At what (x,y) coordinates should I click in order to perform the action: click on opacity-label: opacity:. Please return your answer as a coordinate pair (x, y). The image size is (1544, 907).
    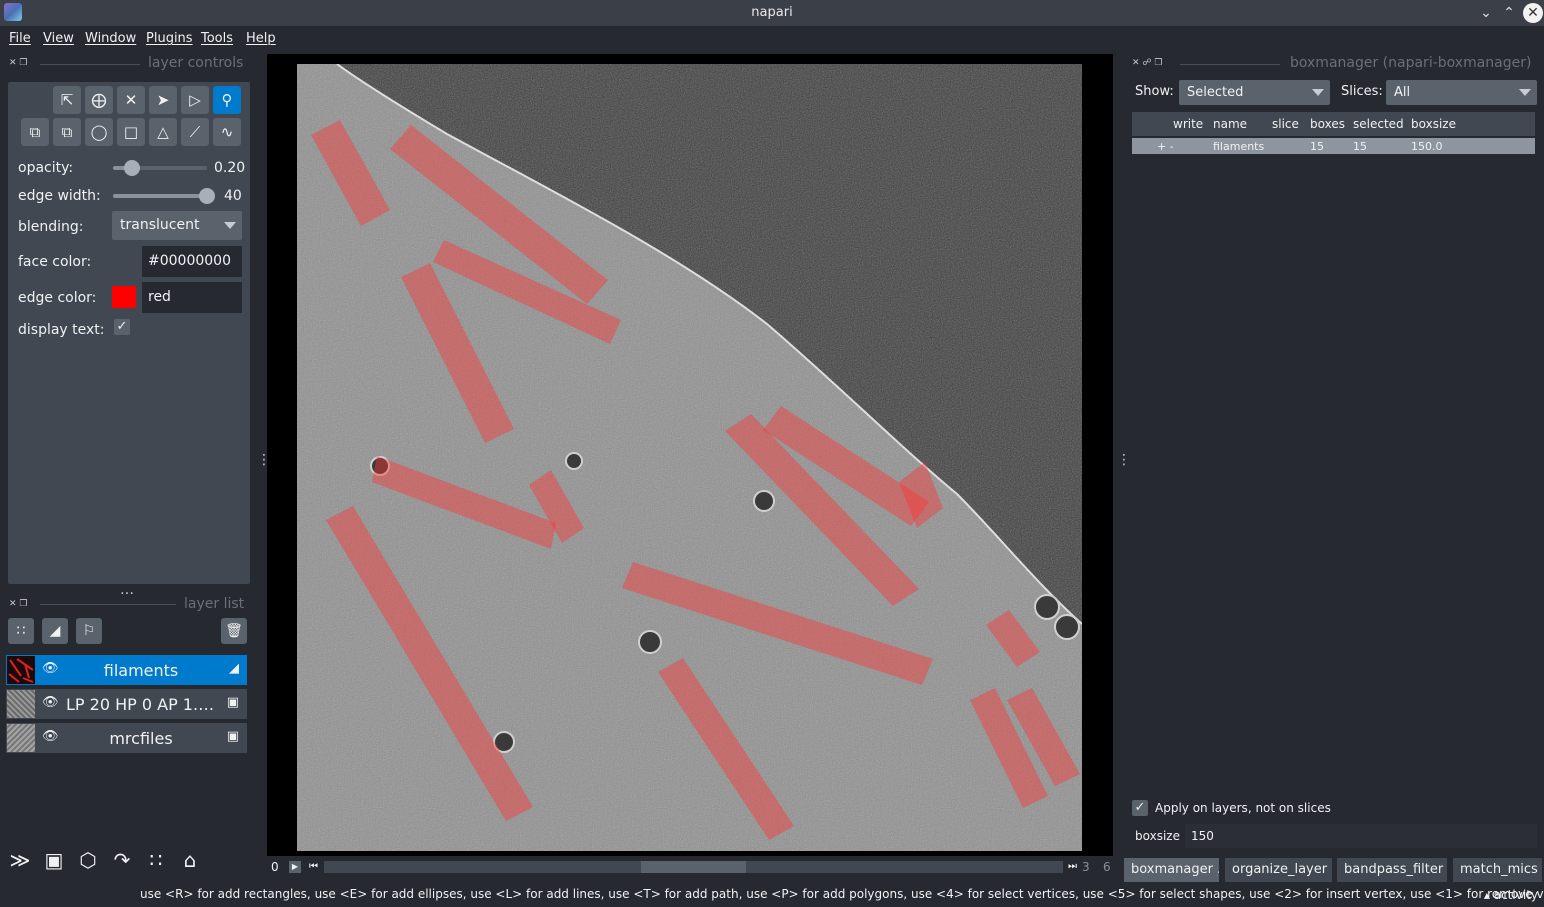
    Looking at the image, I should click on (46, 168).